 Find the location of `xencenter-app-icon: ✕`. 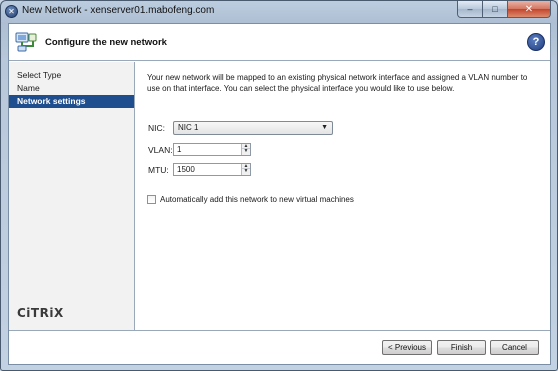

xencenter-app-icon: ✕ is located at coordinates (11, 11).